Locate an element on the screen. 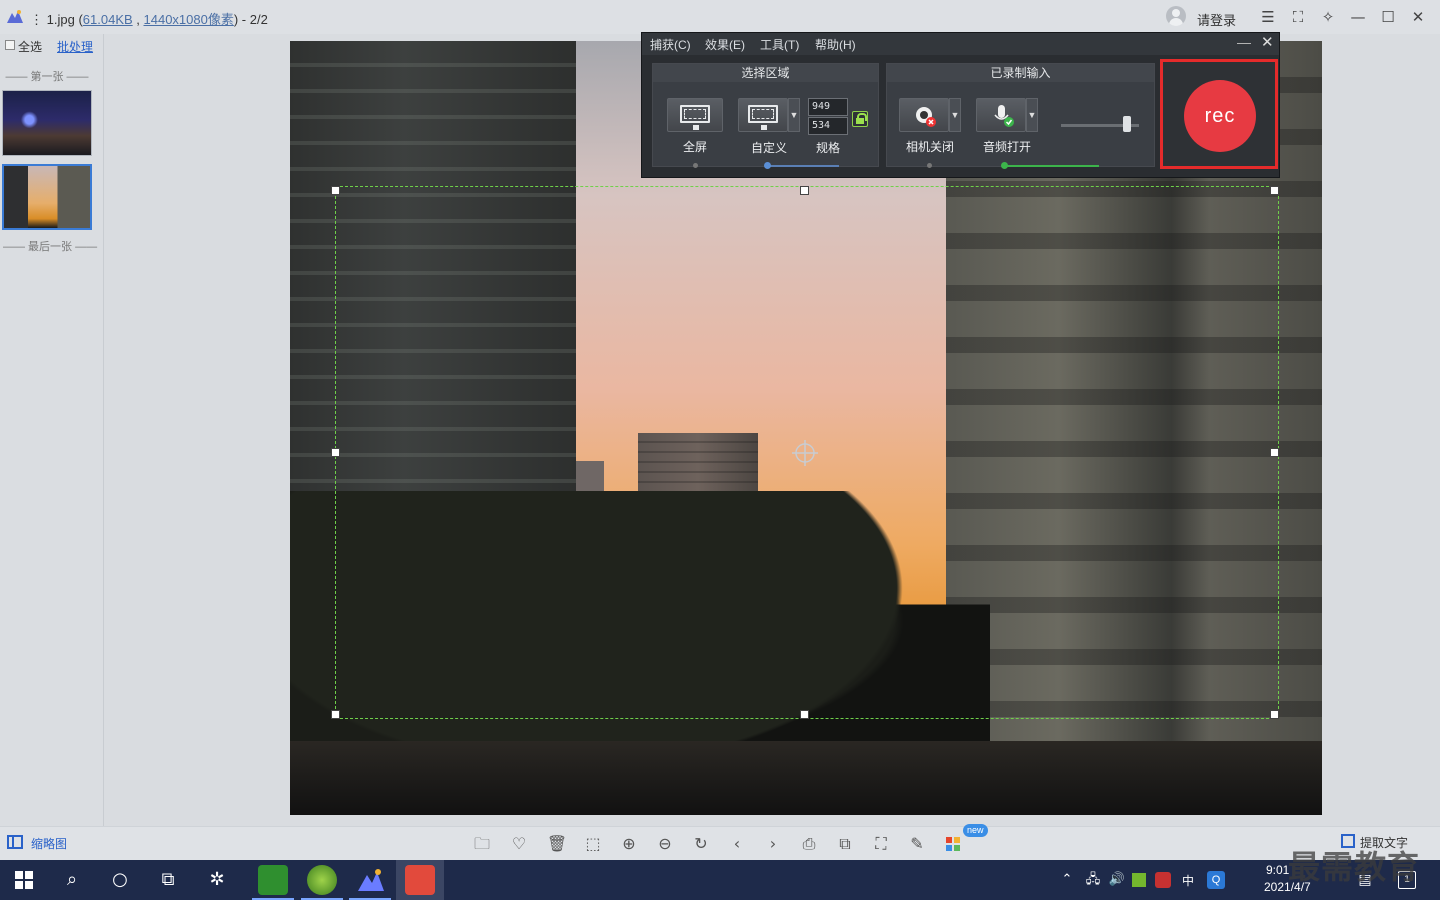 The image size is (1440, 900). move-cursor-icon is located at coordinates (805, 453).